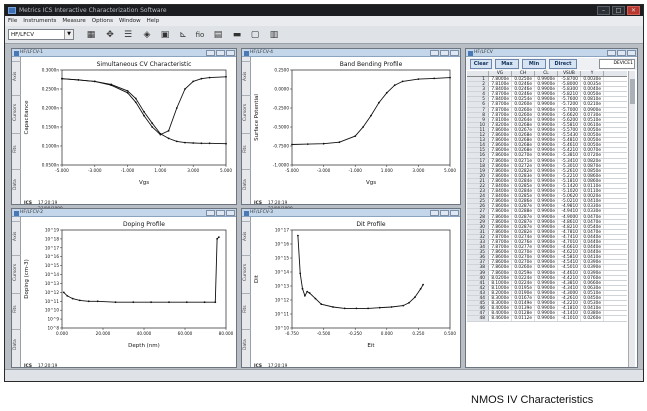 This screenshot has width=647, height=411. I want to click on chart-title: Doping Profile, so click(144, 224).